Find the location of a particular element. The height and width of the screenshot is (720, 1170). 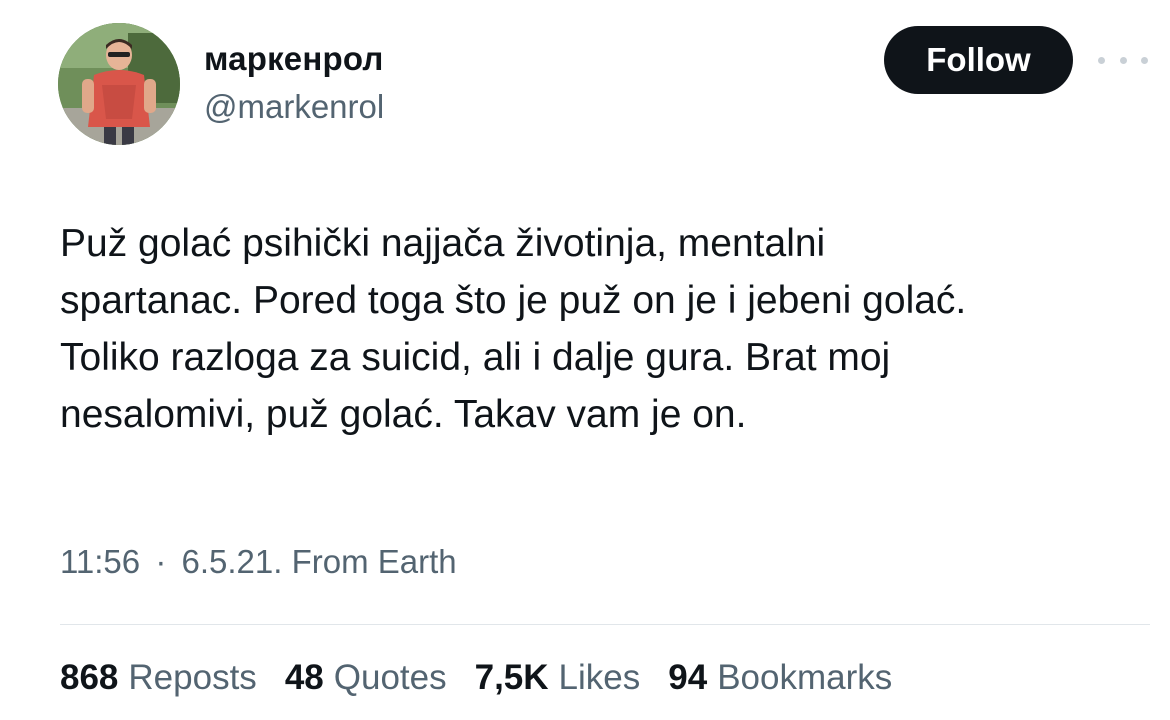

follow-button: Follow is located at coordinates (978, 60).